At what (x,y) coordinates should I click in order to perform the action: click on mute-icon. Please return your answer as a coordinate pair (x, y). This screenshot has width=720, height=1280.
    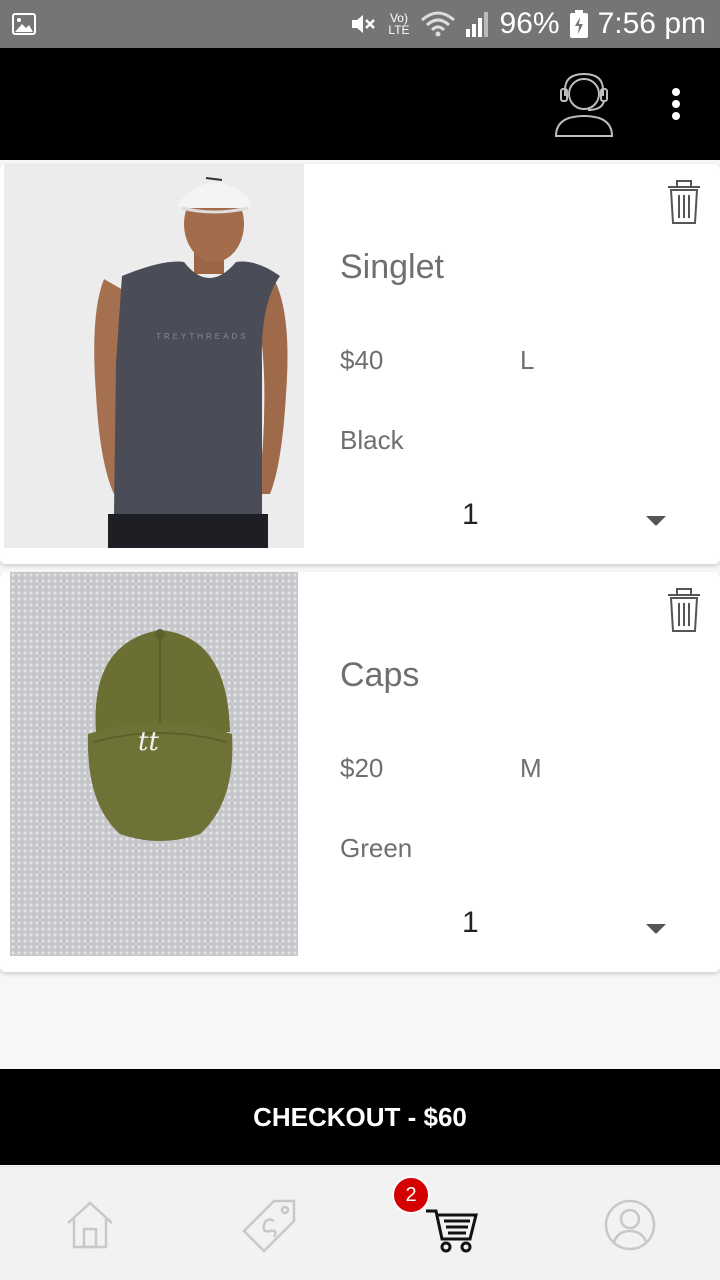
    Looking at the image, I should click on (364, 24).